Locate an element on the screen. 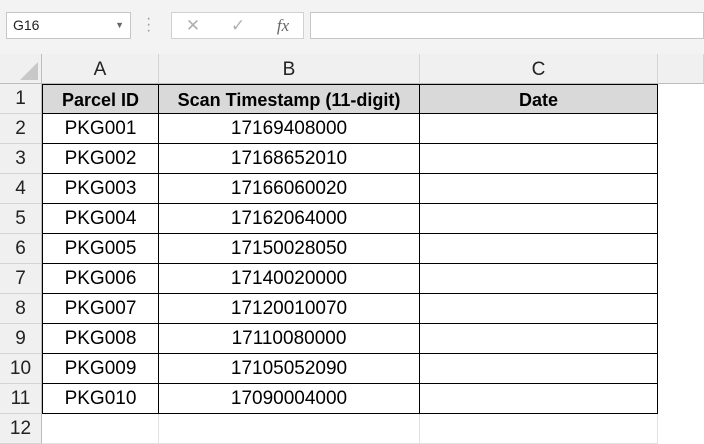 Image resolution: width=704 pixels, height=444 pixels. table-cell: PKG005 is located at coordinates (100, 249).